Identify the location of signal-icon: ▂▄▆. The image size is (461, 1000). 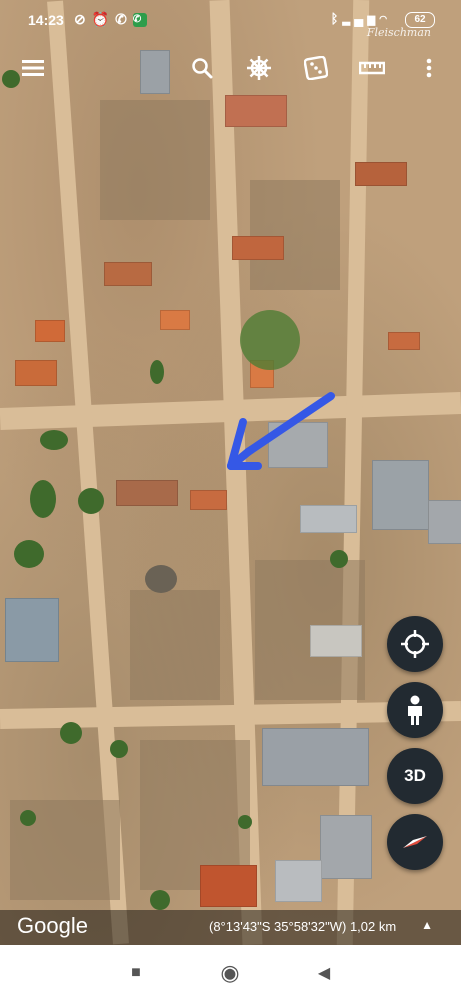
(361, 18).